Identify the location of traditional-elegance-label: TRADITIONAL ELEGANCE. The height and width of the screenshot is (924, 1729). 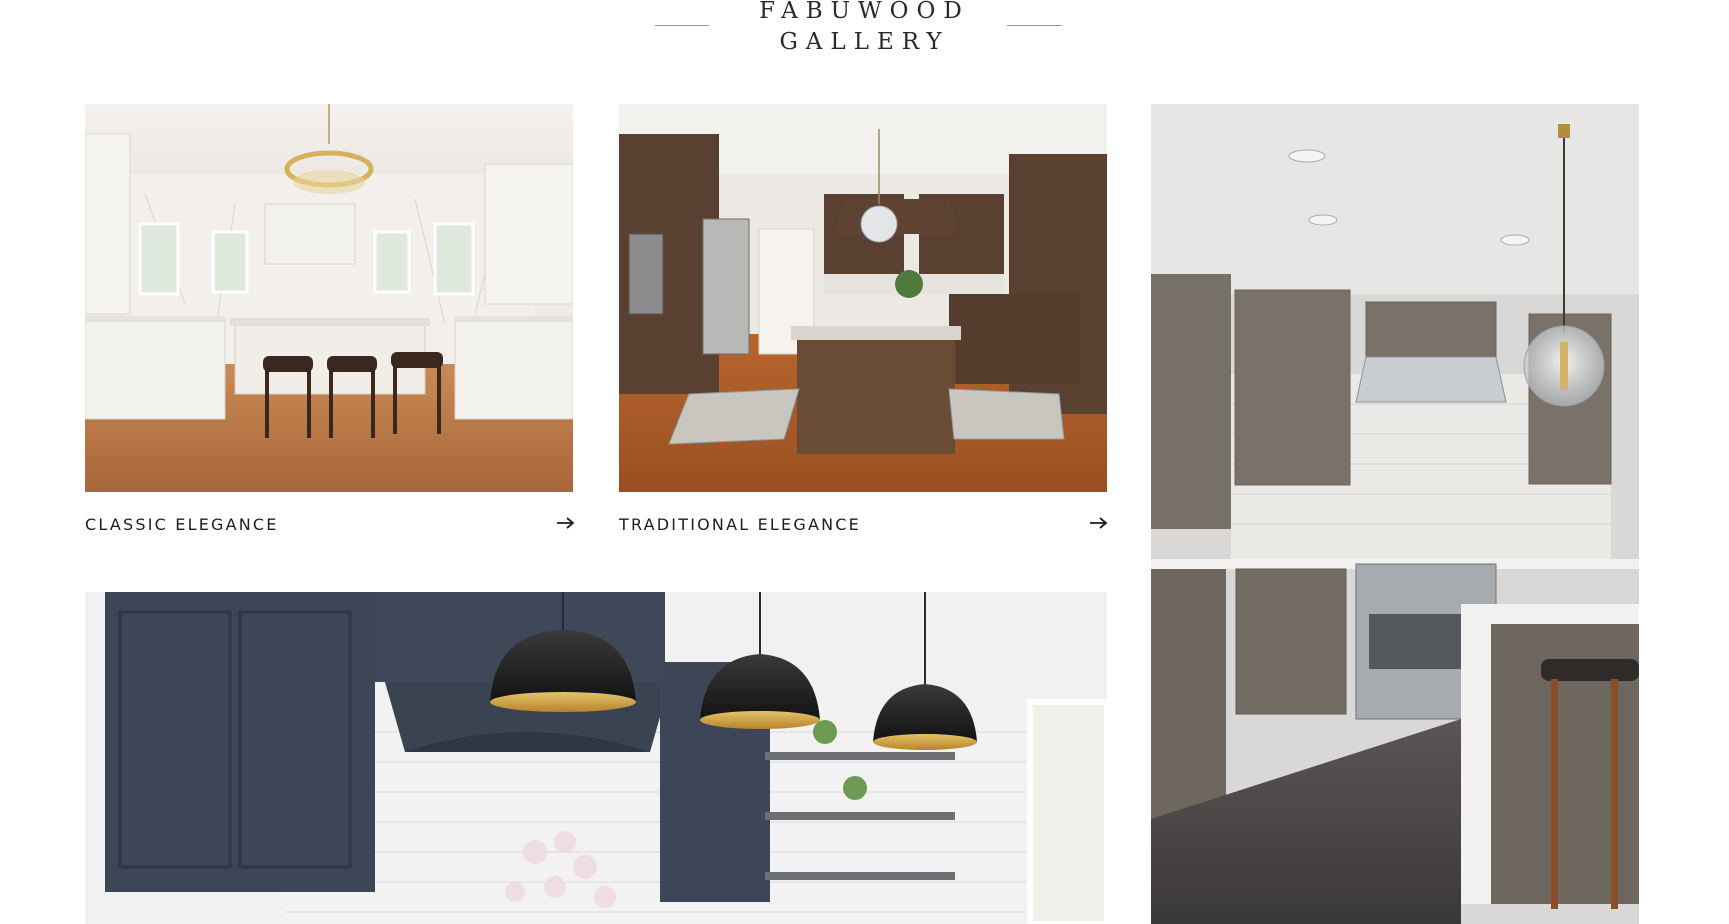
(740, 524).